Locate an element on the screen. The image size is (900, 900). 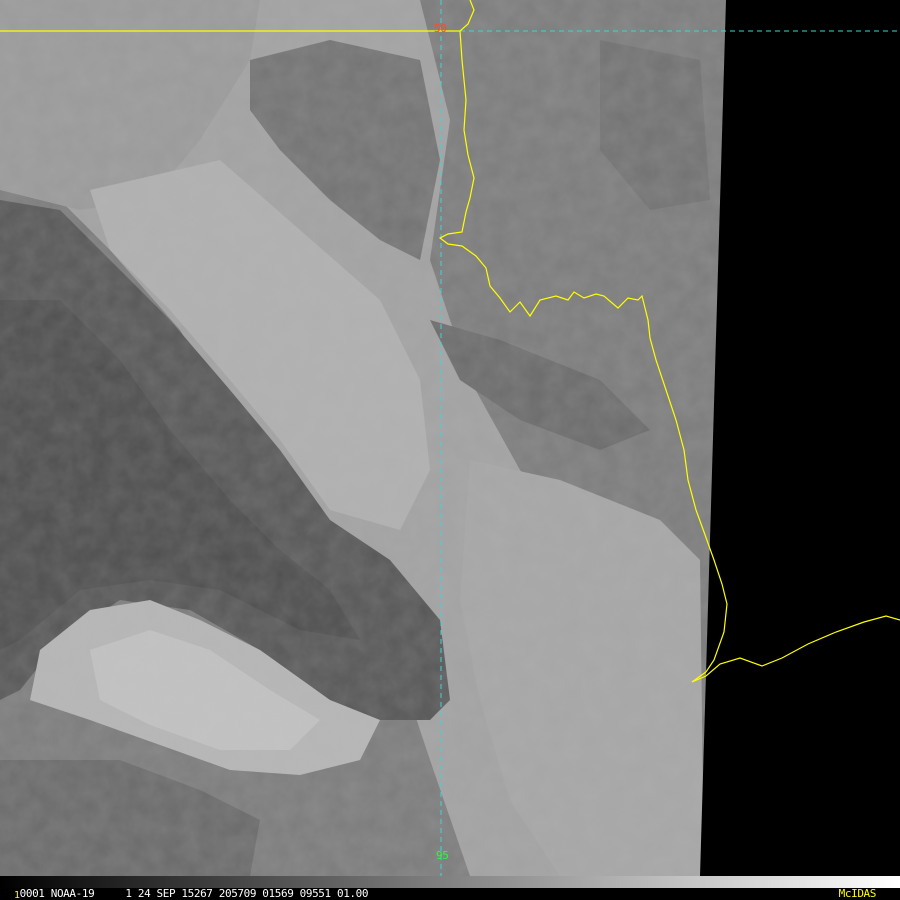
latitude-label: 50 is located at coordinates (440, 28).